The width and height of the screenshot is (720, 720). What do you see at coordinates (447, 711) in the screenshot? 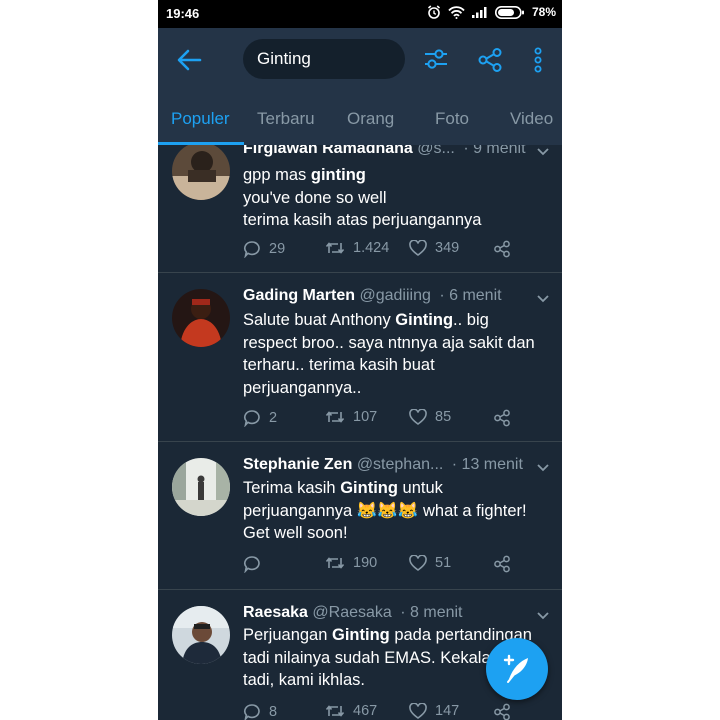
I see `like-count: 147` at bounding box center [447, 711].